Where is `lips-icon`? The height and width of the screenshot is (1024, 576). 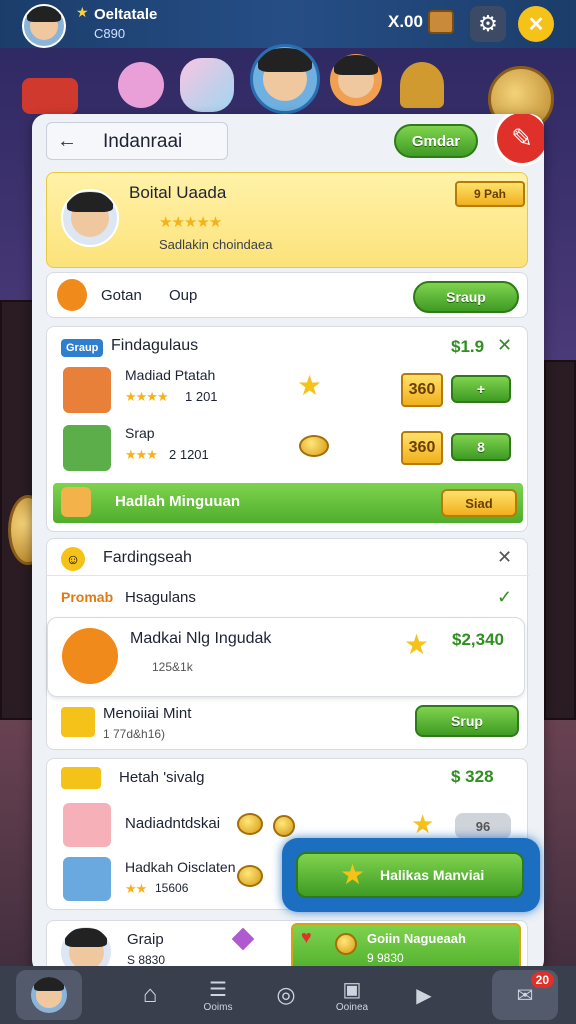
lips-icon is located at coordinates (141, 85).